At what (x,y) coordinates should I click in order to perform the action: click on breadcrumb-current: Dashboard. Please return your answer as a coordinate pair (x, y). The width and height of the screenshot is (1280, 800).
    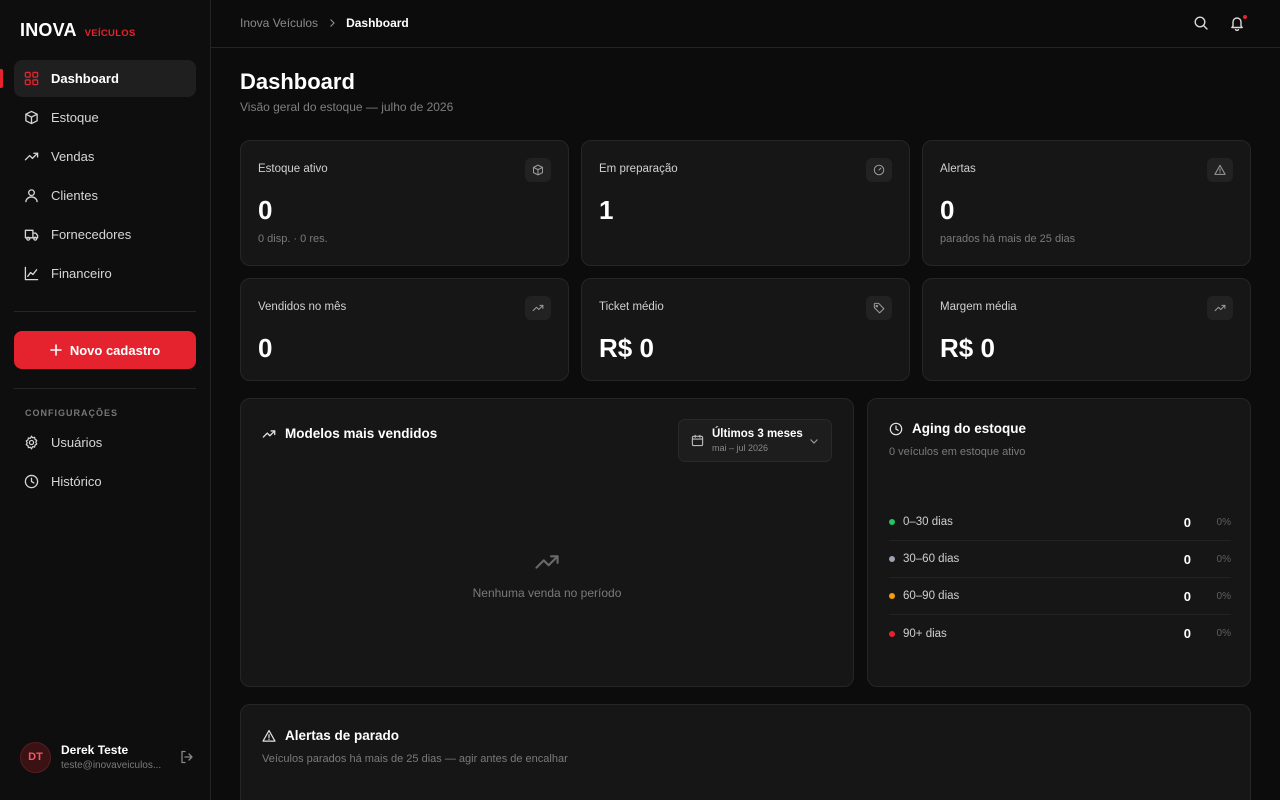
    Looking at the image, I should click on (377, 23).